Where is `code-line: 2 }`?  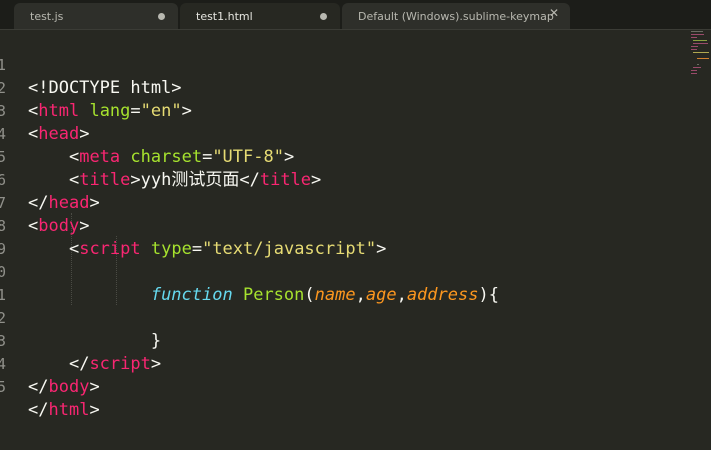 code-line: 2 } is located at coordinates (345, 317).